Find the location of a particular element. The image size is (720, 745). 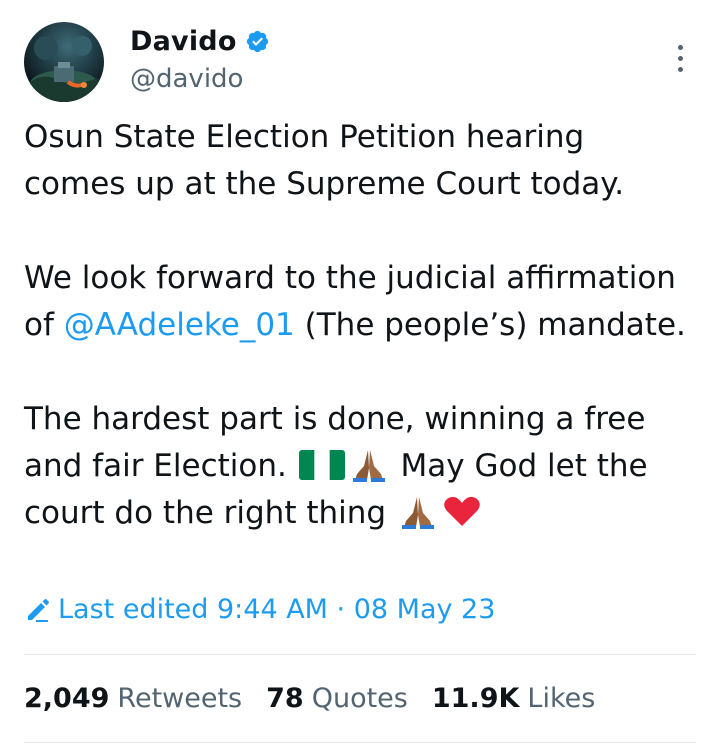

likes-stat: 11.9K Likes is located at coordinates (513, 698).